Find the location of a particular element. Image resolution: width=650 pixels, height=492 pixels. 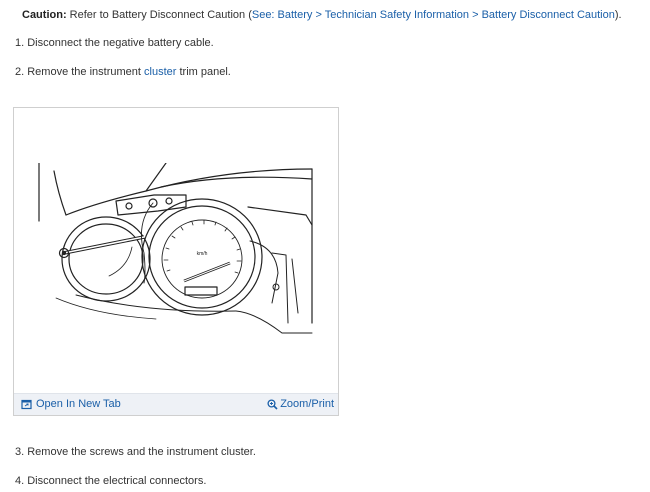

cluster-link: cluster is located at coordinates (160, 72).